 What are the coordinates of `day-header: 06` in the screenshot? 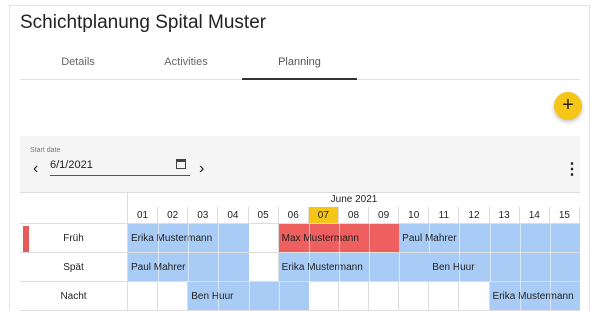 It's located at (293, 215).